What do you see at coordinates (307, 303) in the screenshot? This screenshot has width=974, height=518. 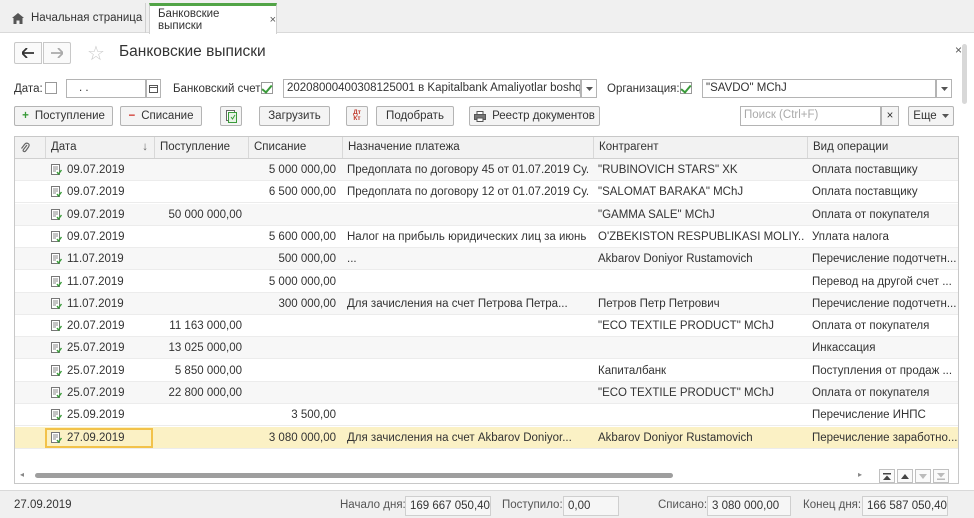 I see `cell-out: 300 000,00` at bounding box center [307, 303].